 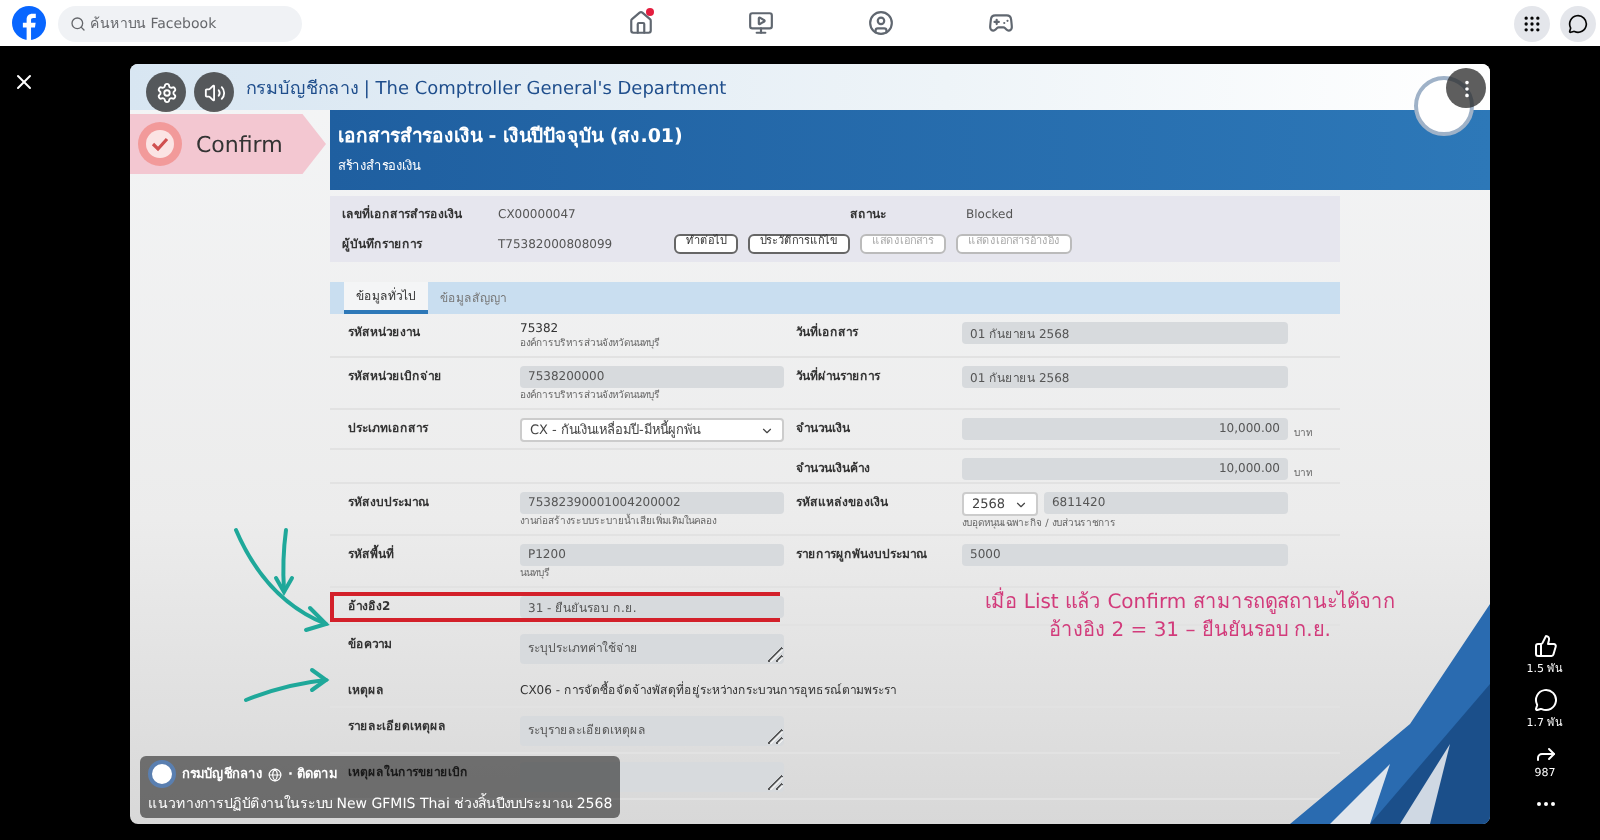 I want to click on annotation-text: เมื่อ List แล้ว Confirm สามารถดูสถานะได้จาก, so click(x=1190, y=603).